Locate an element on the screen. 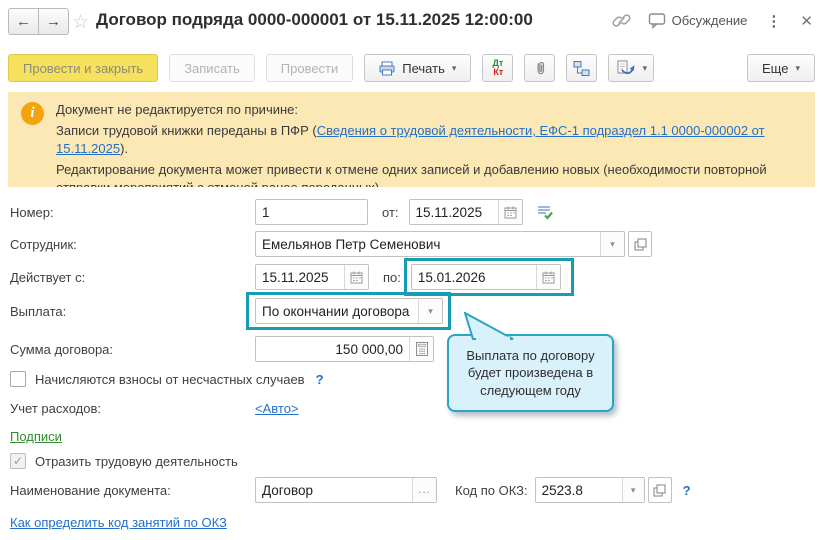 This screenshot has height=540, width=823. amount-label: Сумма договора: is located at coordinates (62, 349).